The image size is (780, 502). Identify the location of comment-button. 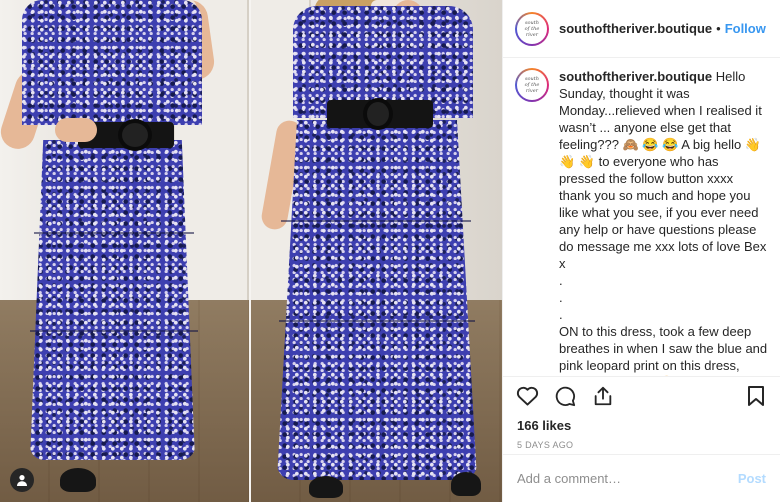
(565, 396).